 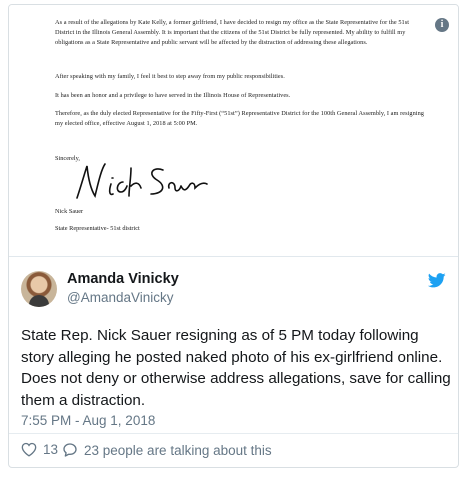 I want to click on speech-bubble-icon, so click(x=70, y=450).